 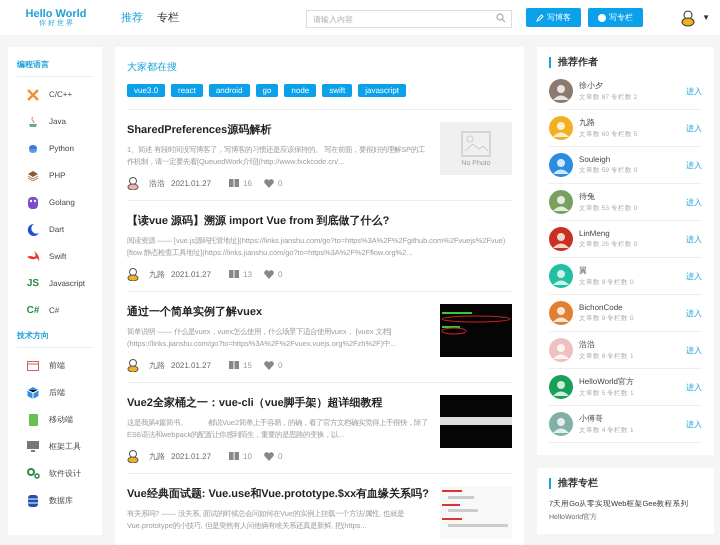 What do you see at coordinates (476, 143) in the screenshot?
I see `image-icon` at bounding box center [476, 143].